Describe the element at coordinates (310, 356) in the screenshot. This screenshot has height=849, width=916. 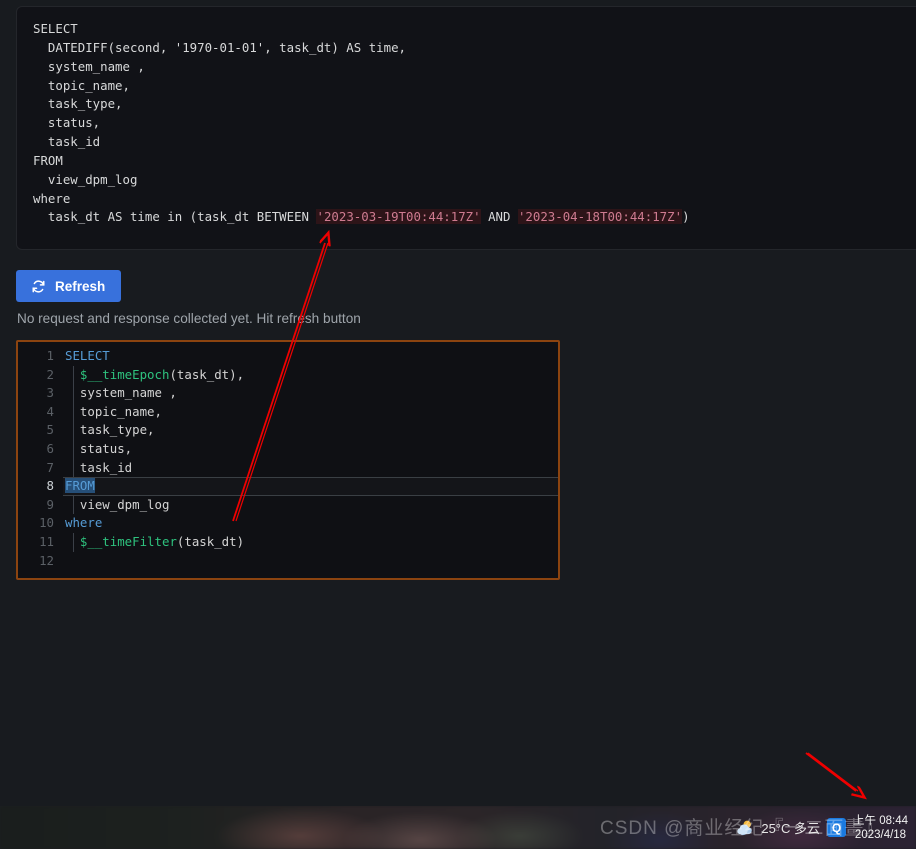
I see `editor-code-line: SELECT` at that location.